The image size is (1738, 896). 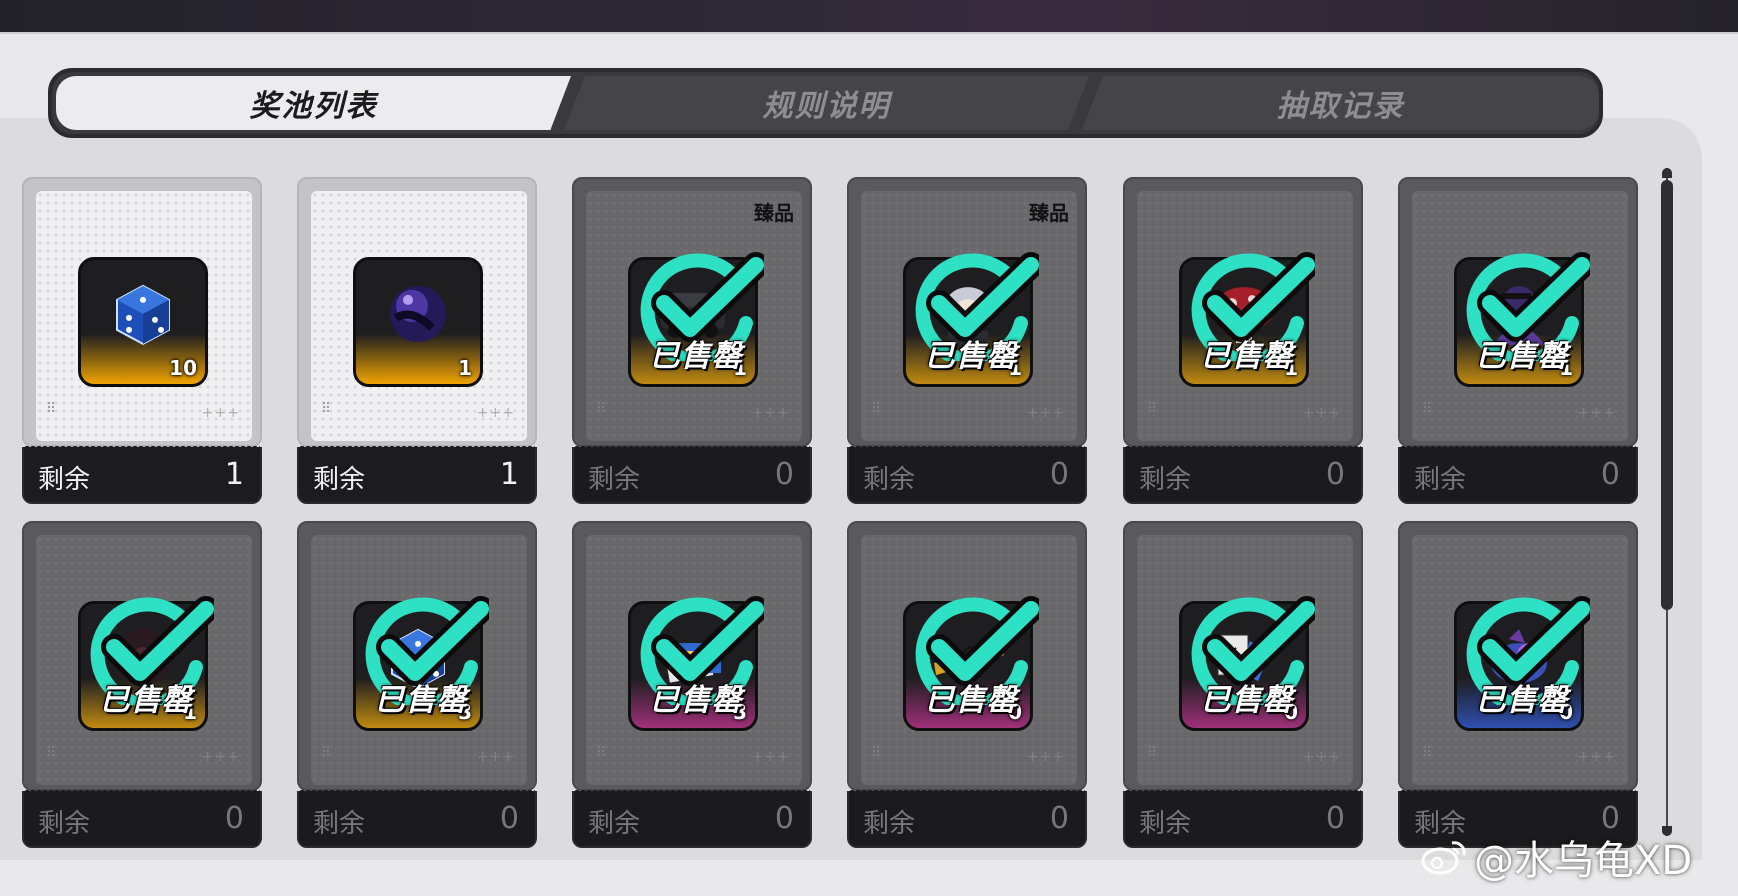 I want to click on prize-icon-frame: 0, so click(x=968, y=666).